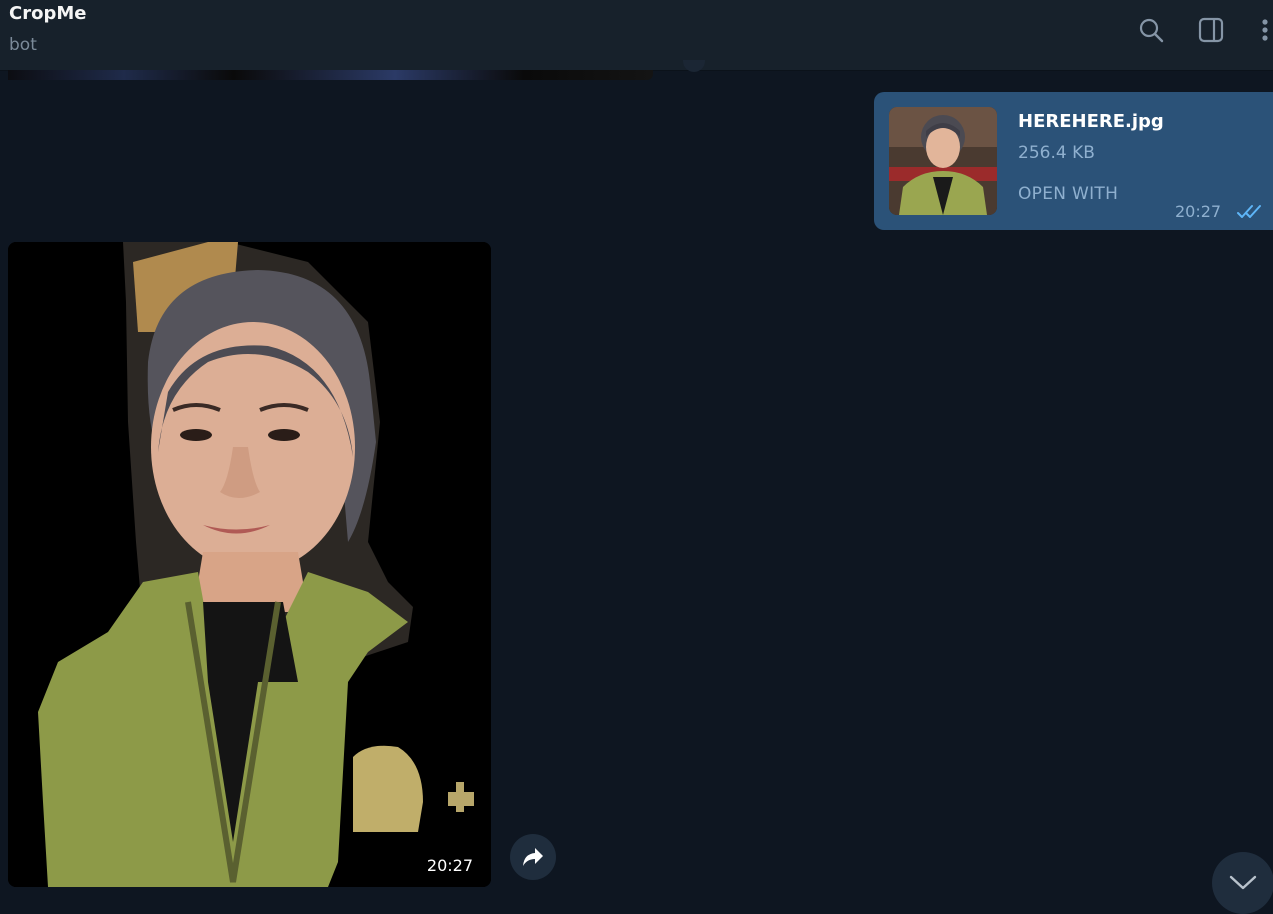 This screenshot has width=1273, height=914. Describe the element at coordinates (1068, 194) in the screenshot. I see `open-with-button: OPEN WITH` at that location.